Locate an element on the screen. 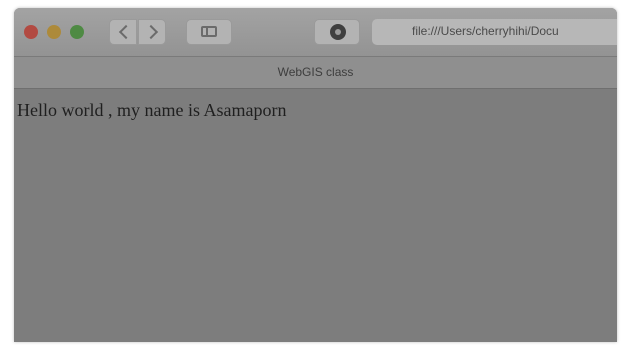 Image resolution: width=625 pixels, height=345 pixels. tab-title: WebGIS class is located at coordinates (315, 72).